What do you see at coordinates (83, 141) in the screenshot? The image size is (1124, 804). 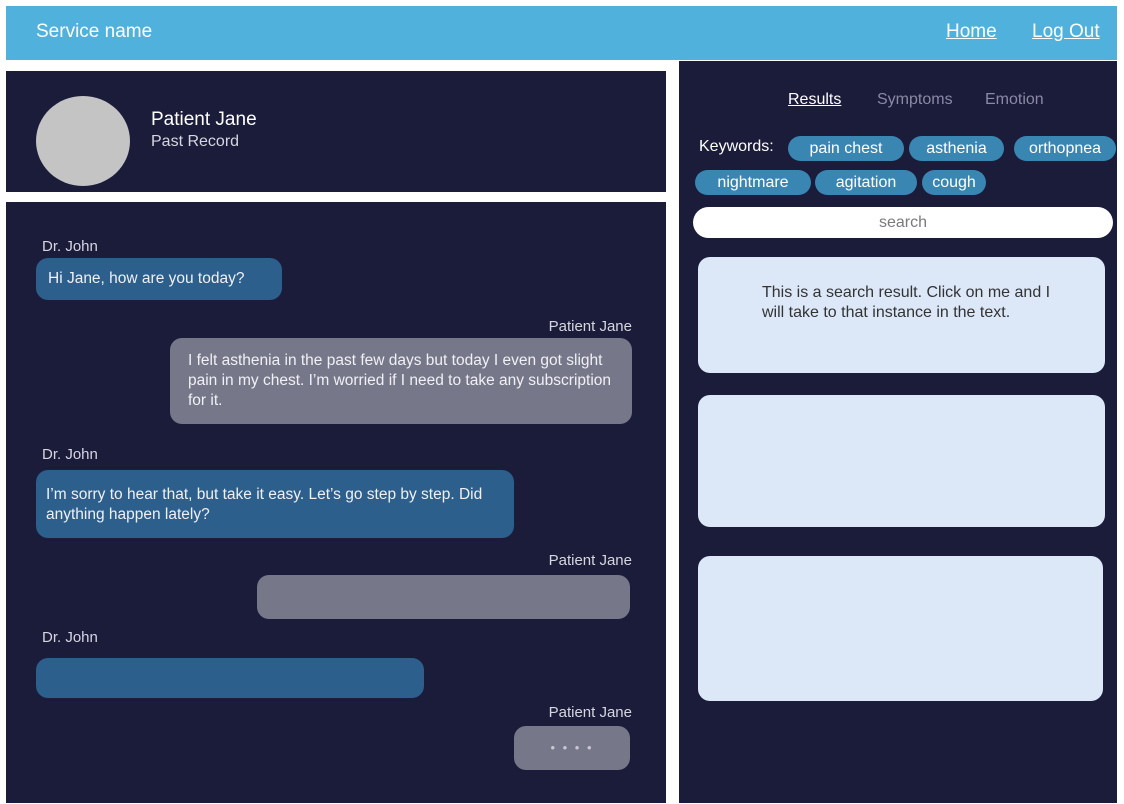 I see `avatar` at bounding box center [83, 141].